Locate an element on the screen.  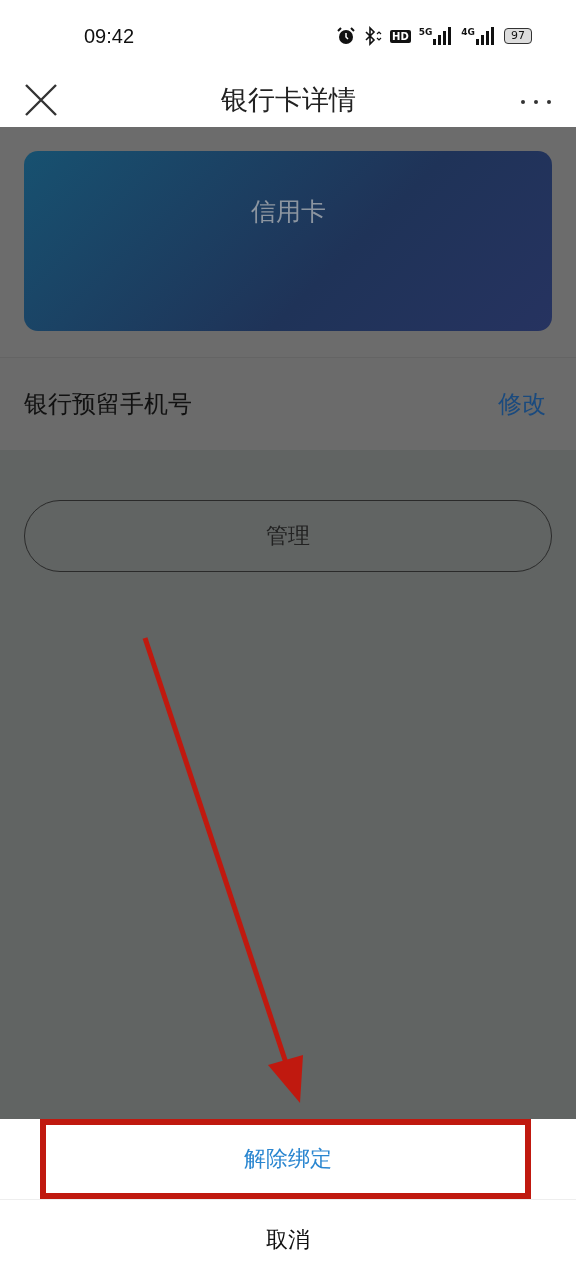
bank-card: 信用卡 is located at coordinates (288, 241).